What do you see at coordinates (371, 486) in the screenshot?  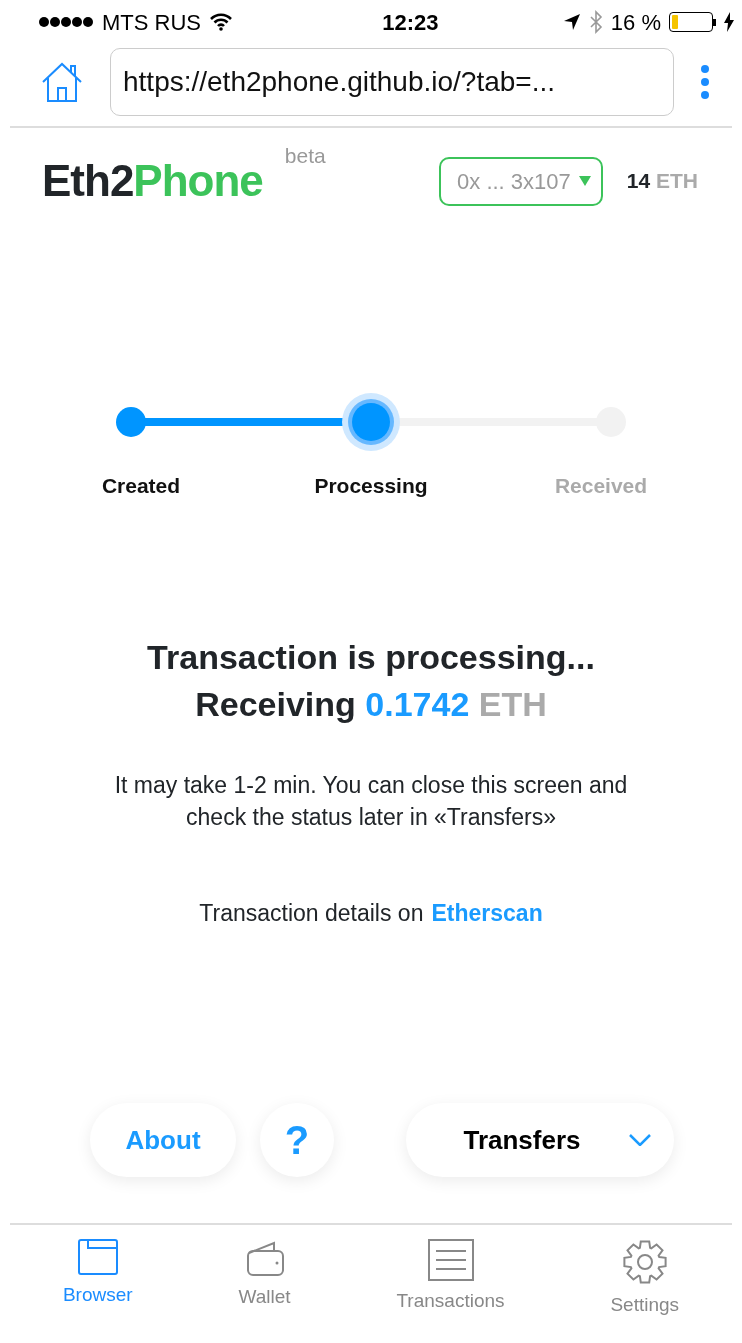 I see `step-label: Processing` at bounding box center [371, 486].